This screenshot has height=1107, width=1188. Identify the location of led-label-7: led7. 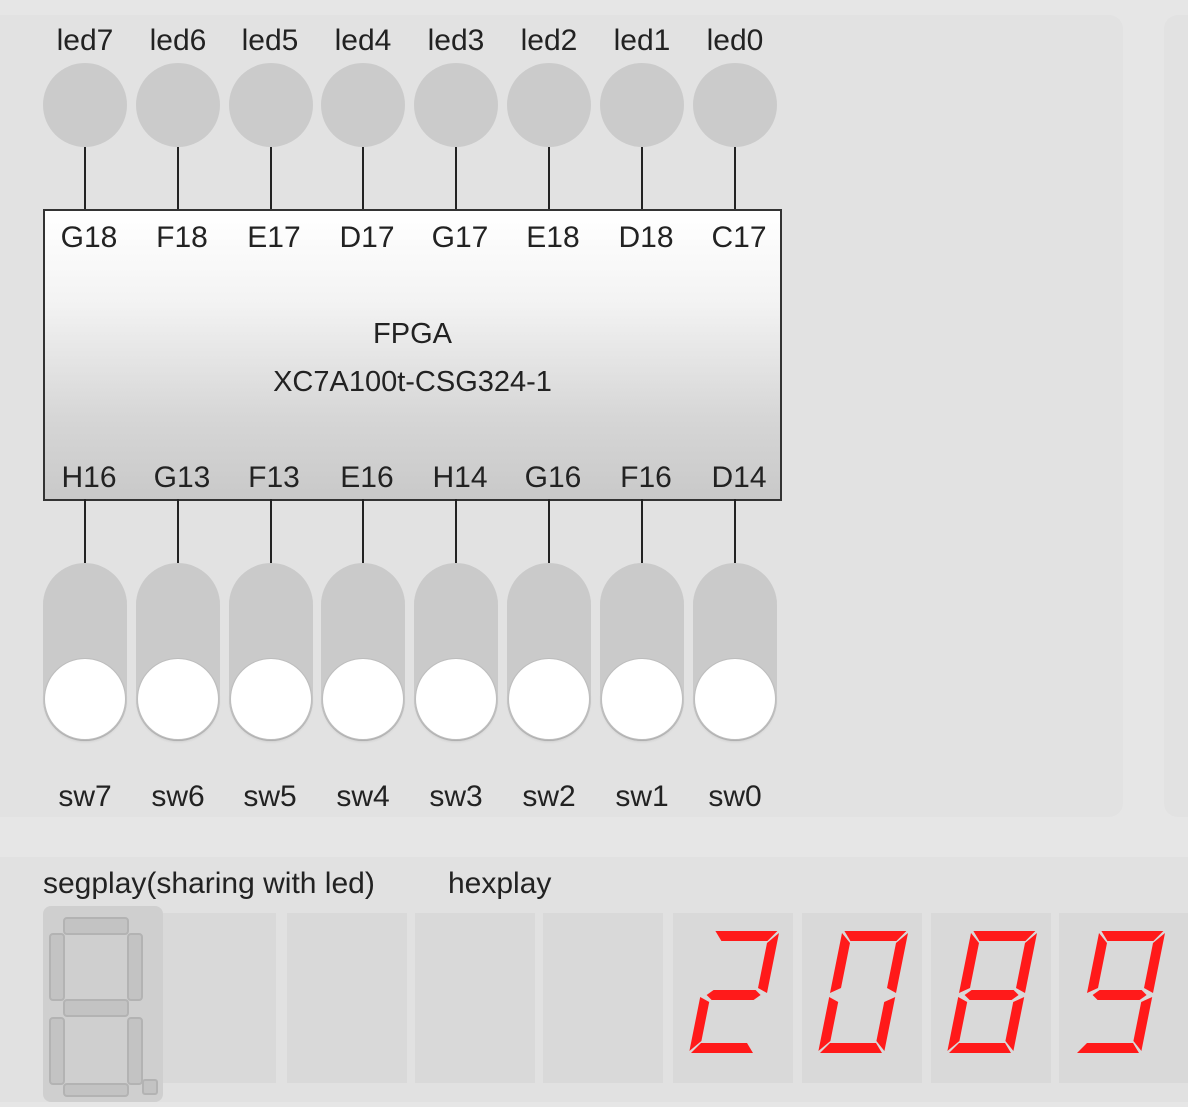
(85, 40).